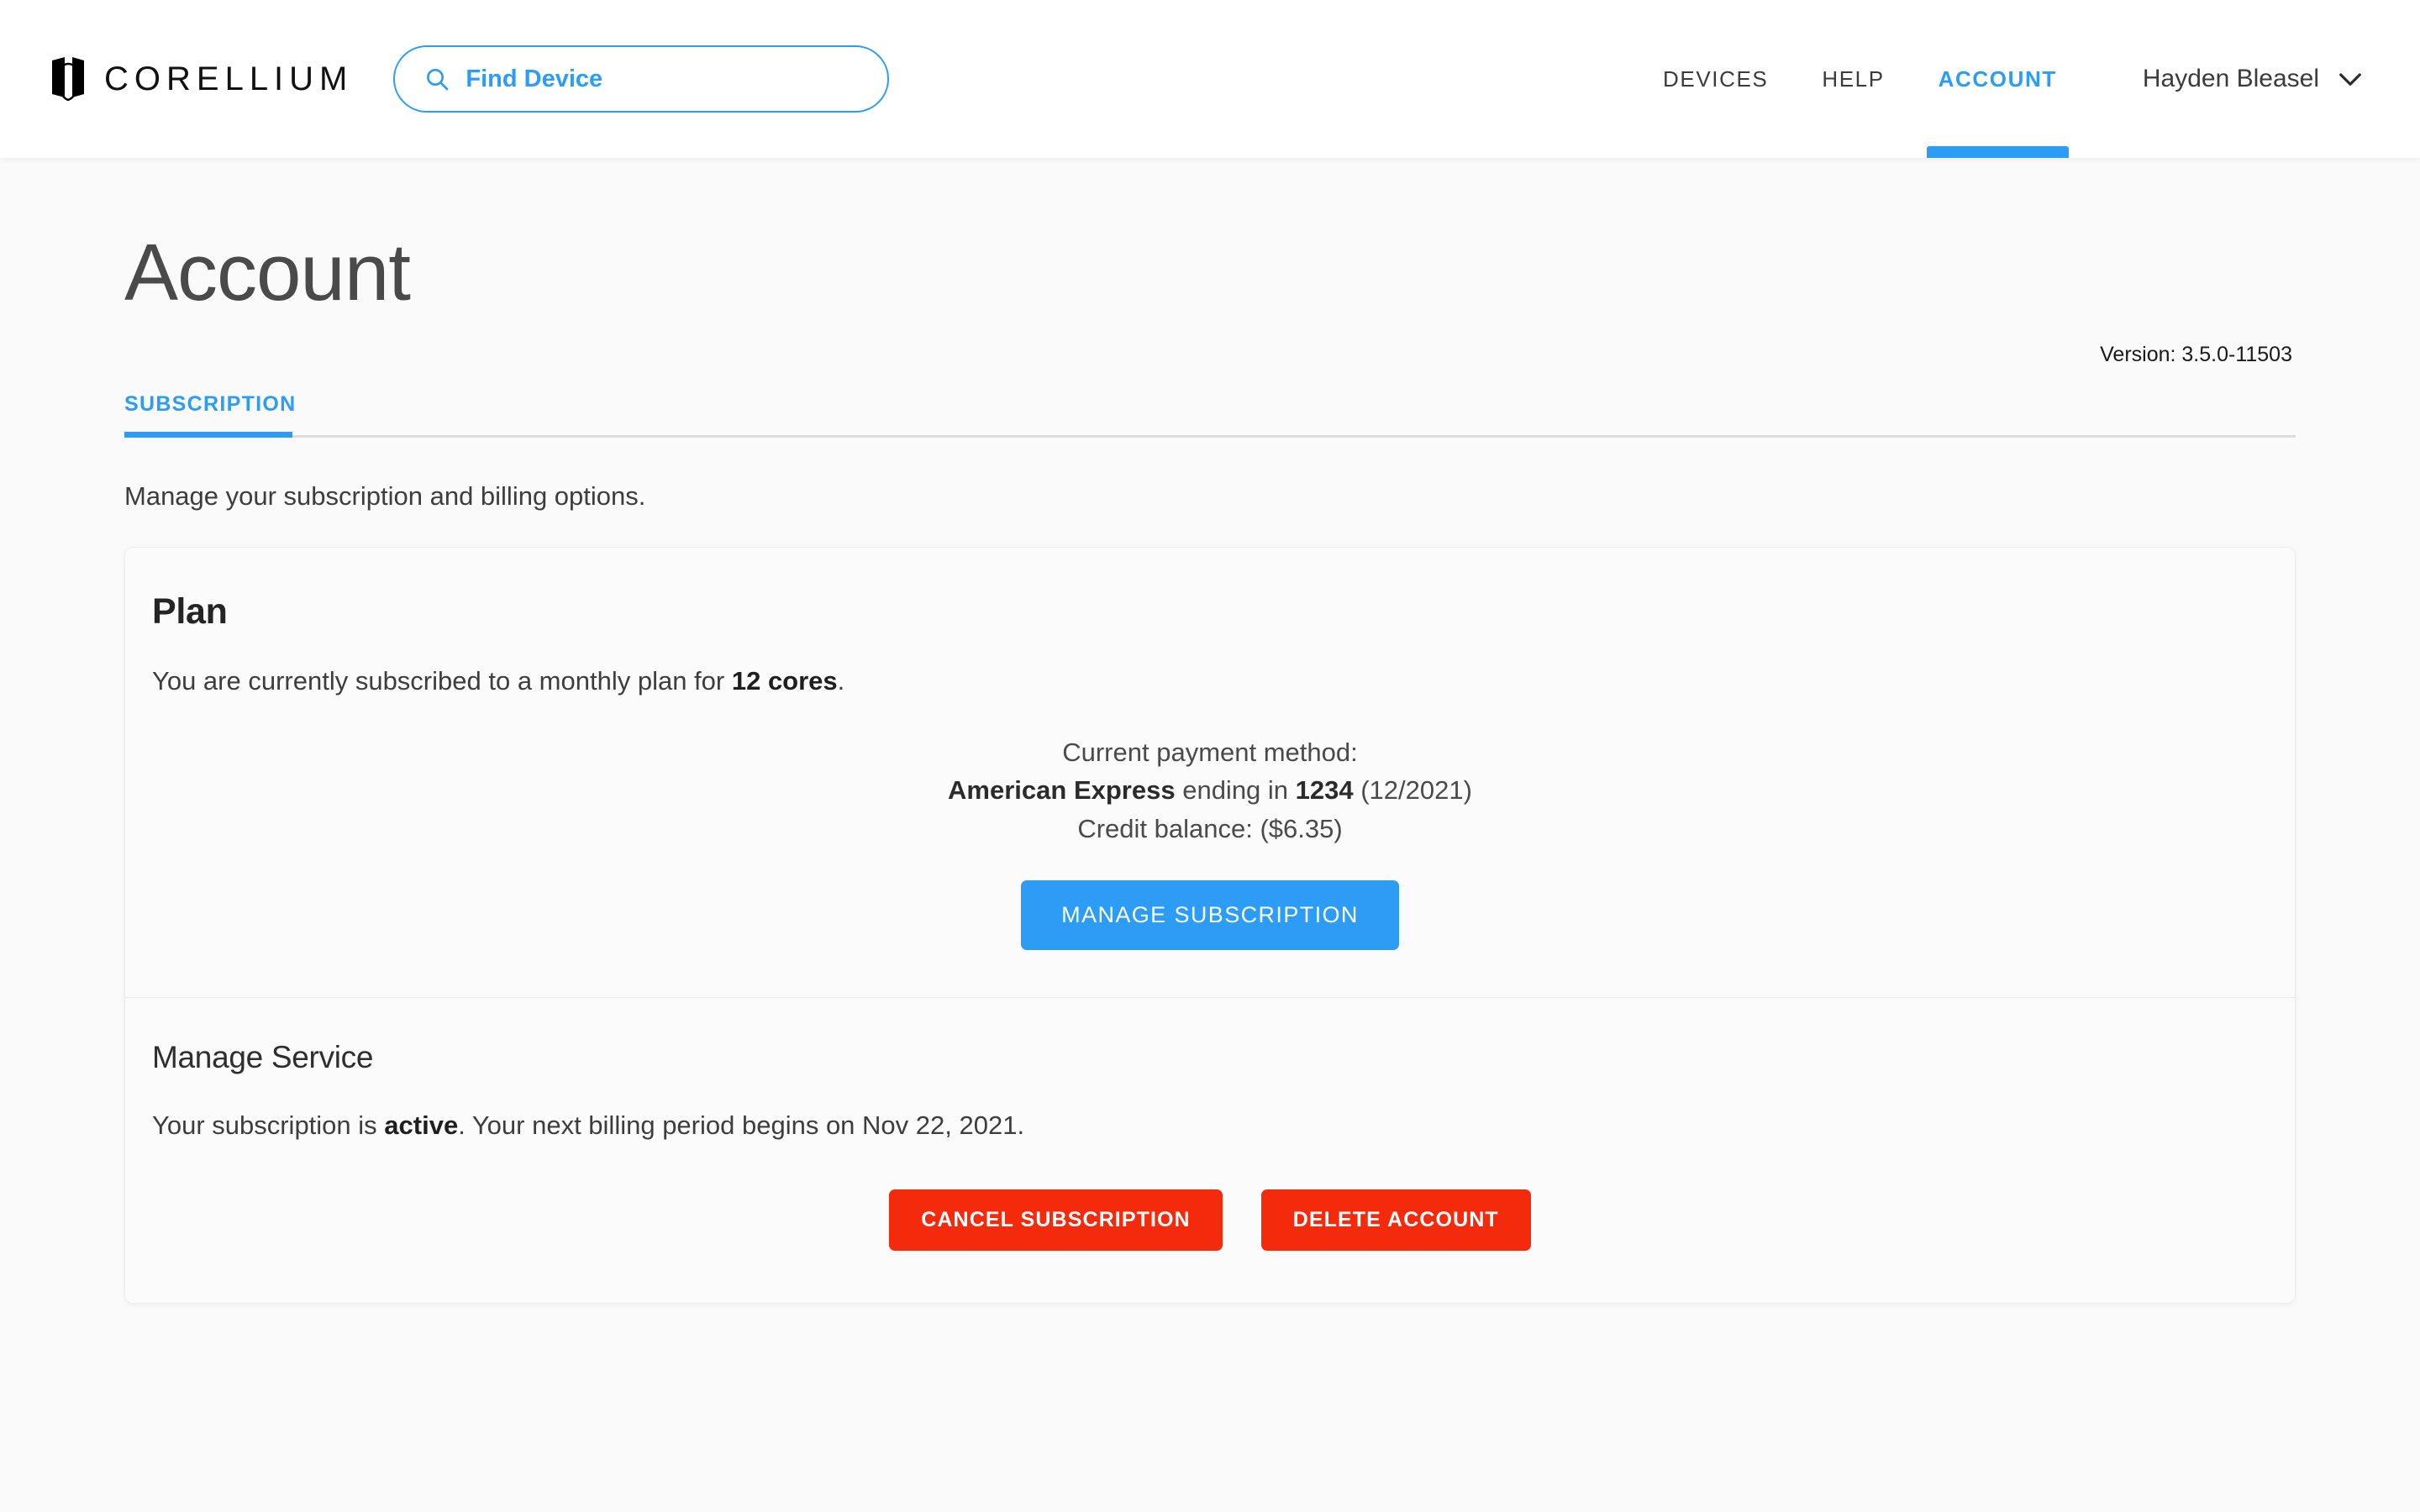  I want to click on tab-subscription: SUBSCRIPTION, so click(210, 415).